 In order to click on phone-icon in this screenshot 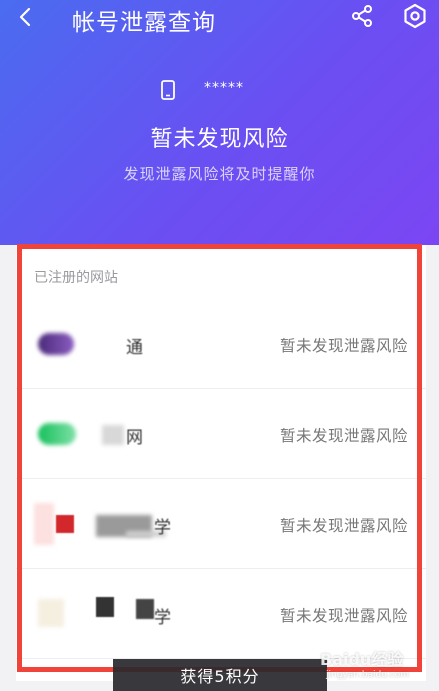, I will do `click(168, 90)`.